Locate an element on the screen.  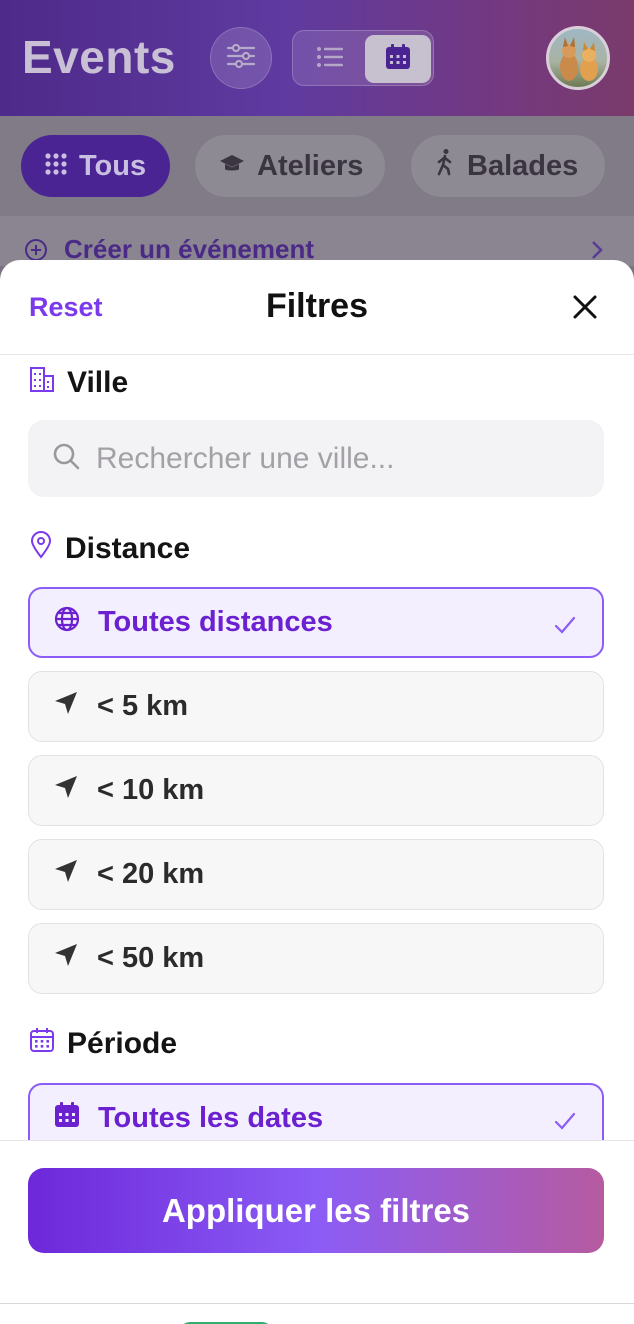
distance-option-5km: < 5 km is located at coordinates (316, 706).